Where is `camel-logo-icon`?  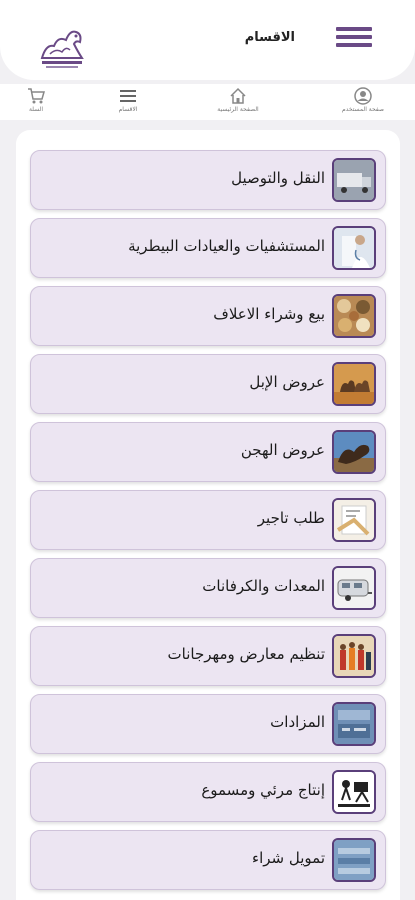 camel-logo-icon is located at coordinates (62, 44).